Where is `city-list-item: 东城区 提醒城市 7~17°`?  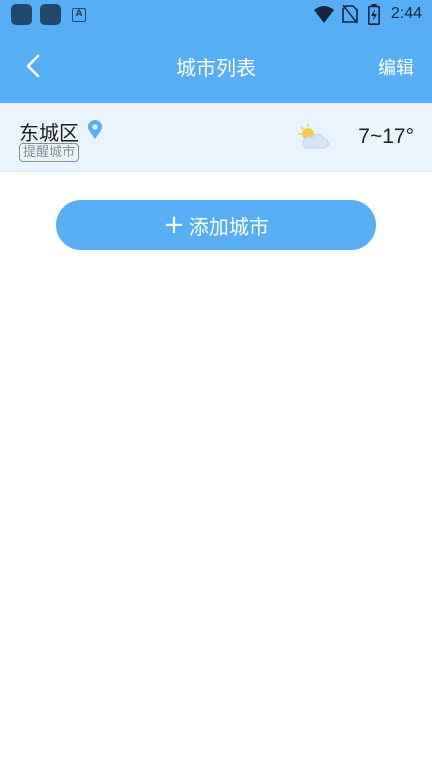 city-list-item: 东城区 提醒城市 7~17° is located at coordinates (216, 137).